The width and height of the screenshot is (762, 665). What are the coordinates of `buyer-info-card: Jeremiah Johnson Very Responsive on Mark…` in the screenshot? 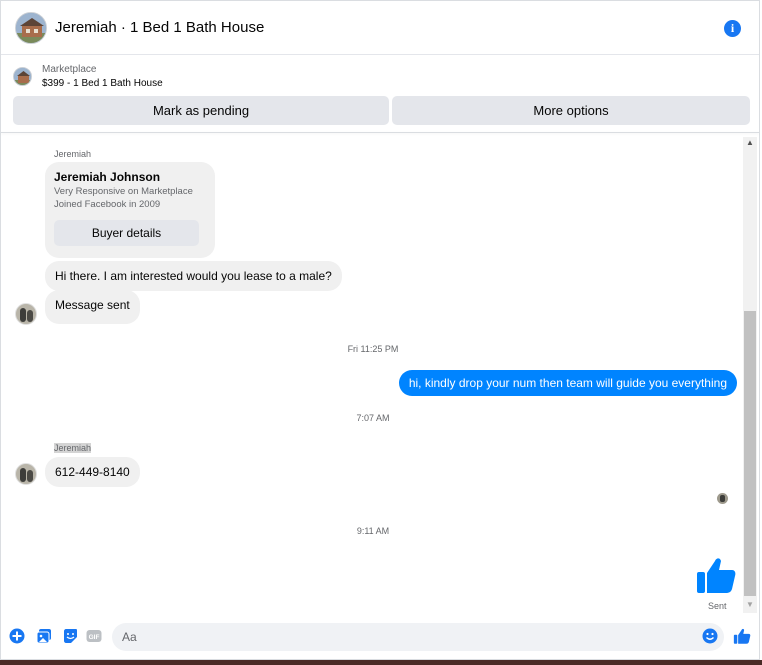 It's located at (130, 210).